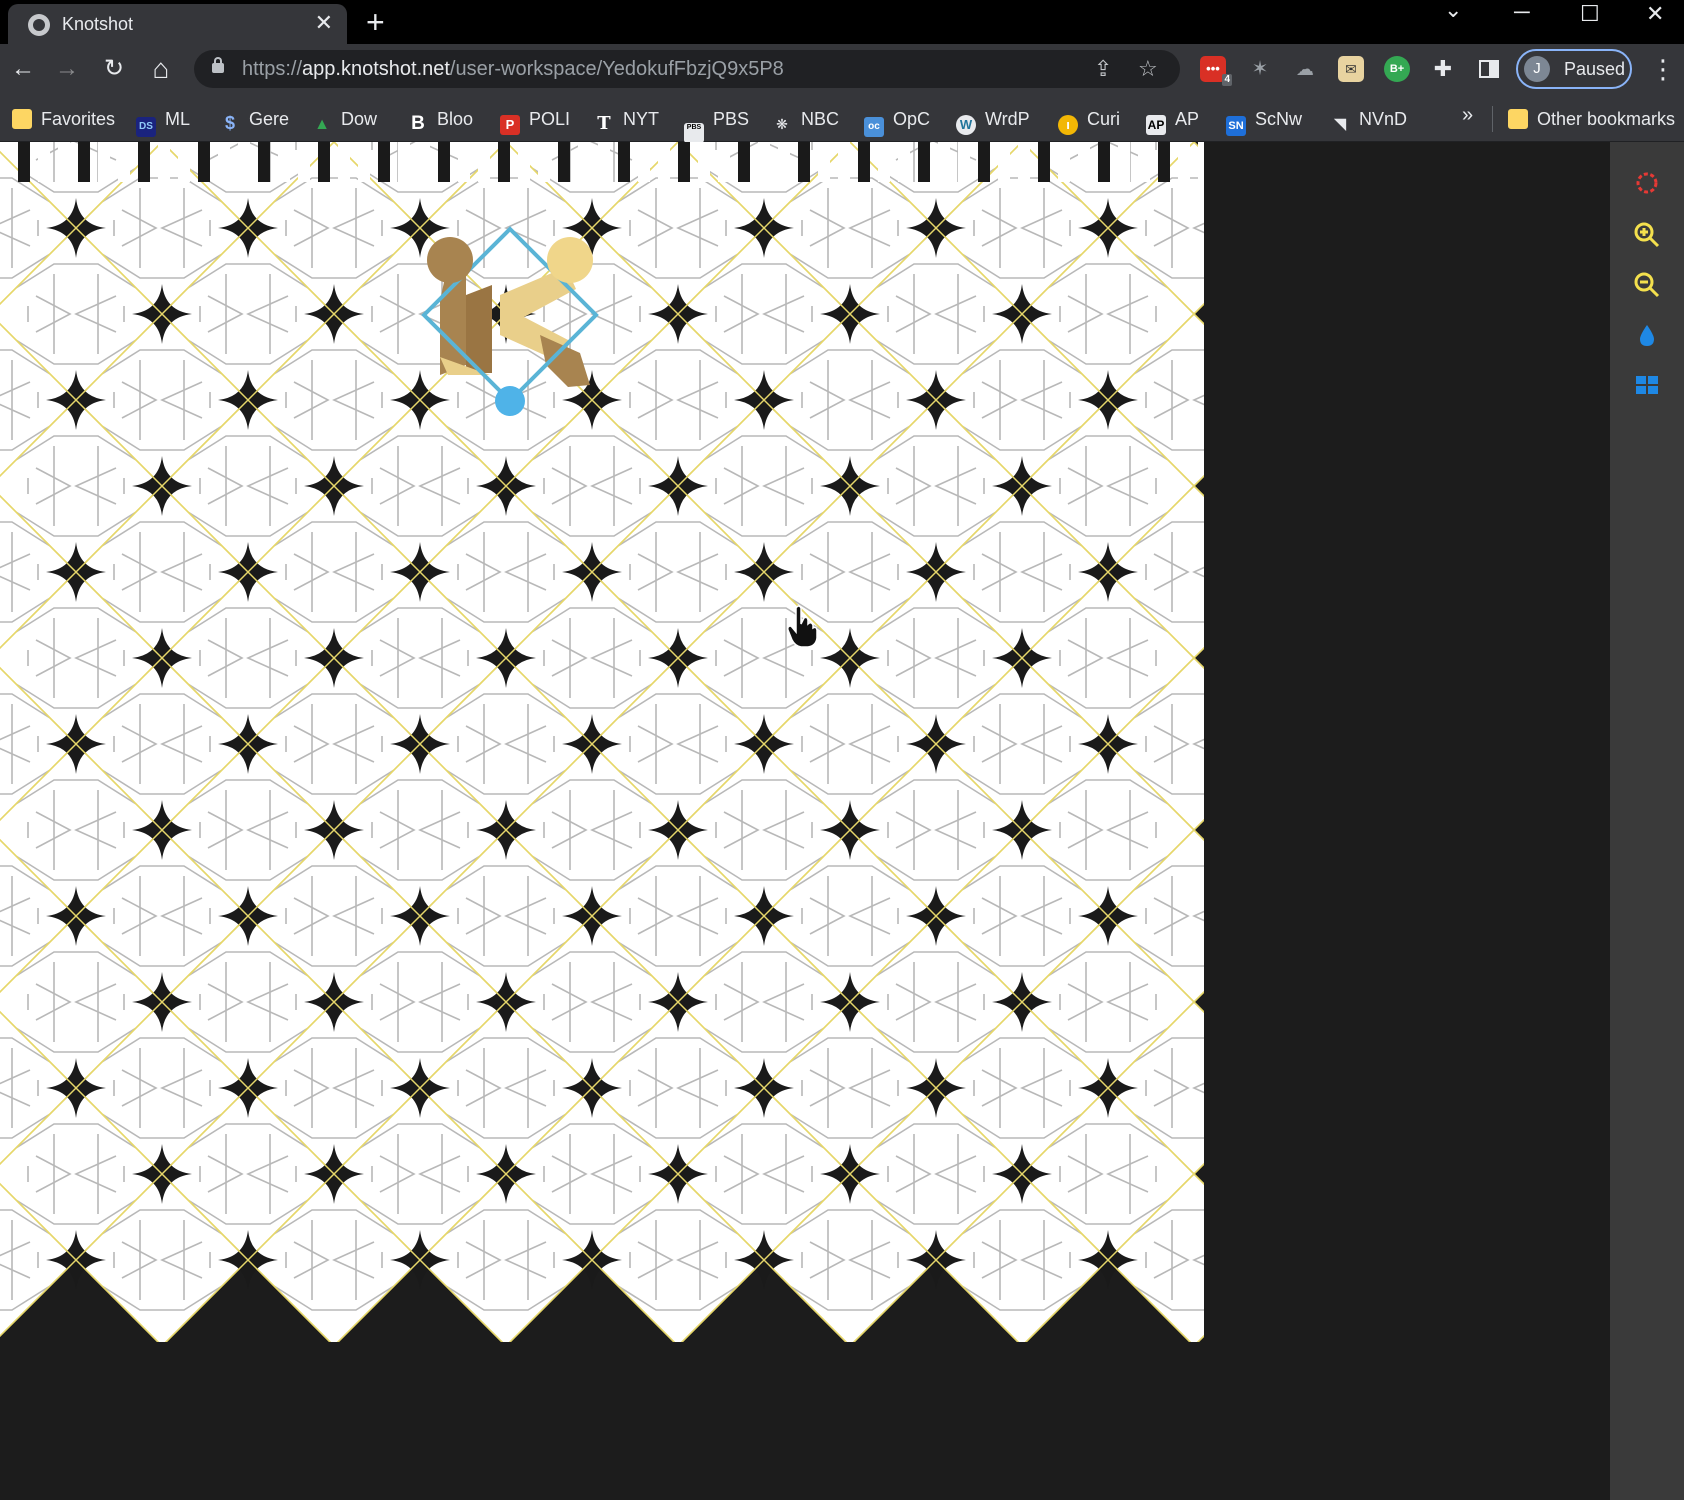 The image size is (1684, 1500). What do you see at coordinates (455, 119) in the screenshot?
I see `bookmark-label: Bloo` at bounding box center [455, 119].